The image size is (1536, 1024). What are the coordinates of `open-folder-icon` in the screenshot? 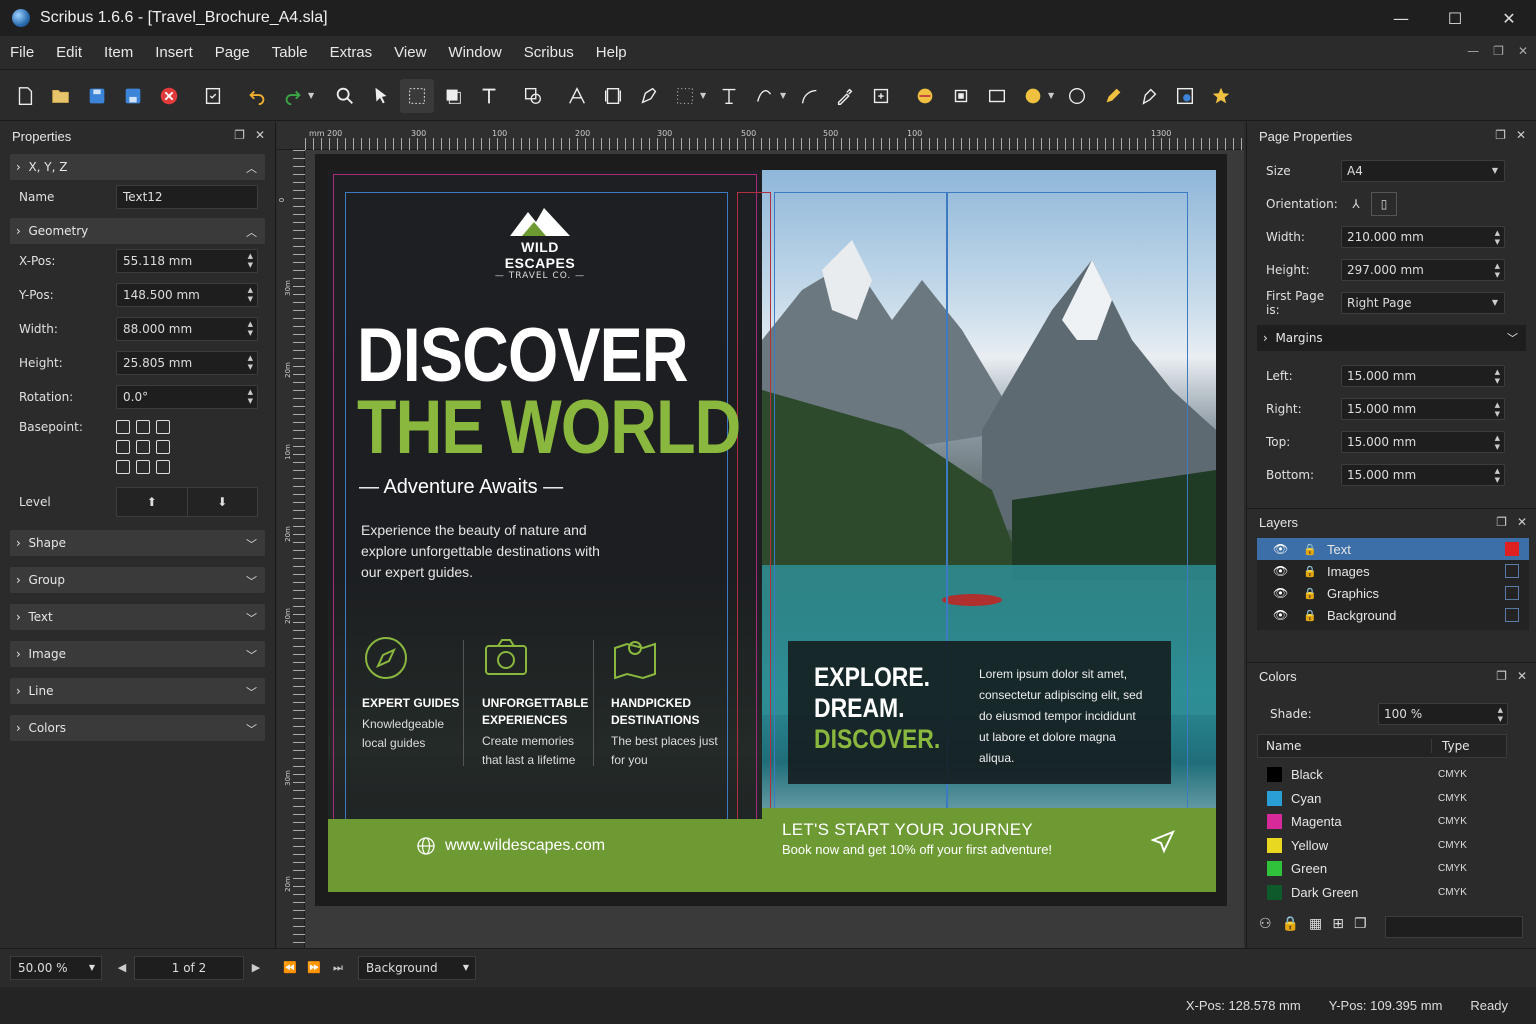 It's located at (61, 96).